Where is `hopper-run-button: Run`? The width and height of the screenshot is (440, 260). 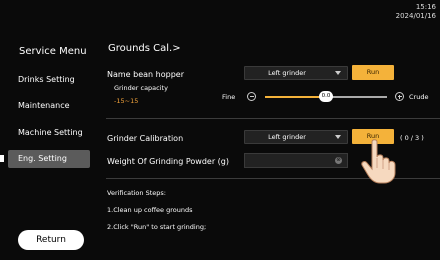
hopper-run-button: Run is located at coordinates (373, 72).